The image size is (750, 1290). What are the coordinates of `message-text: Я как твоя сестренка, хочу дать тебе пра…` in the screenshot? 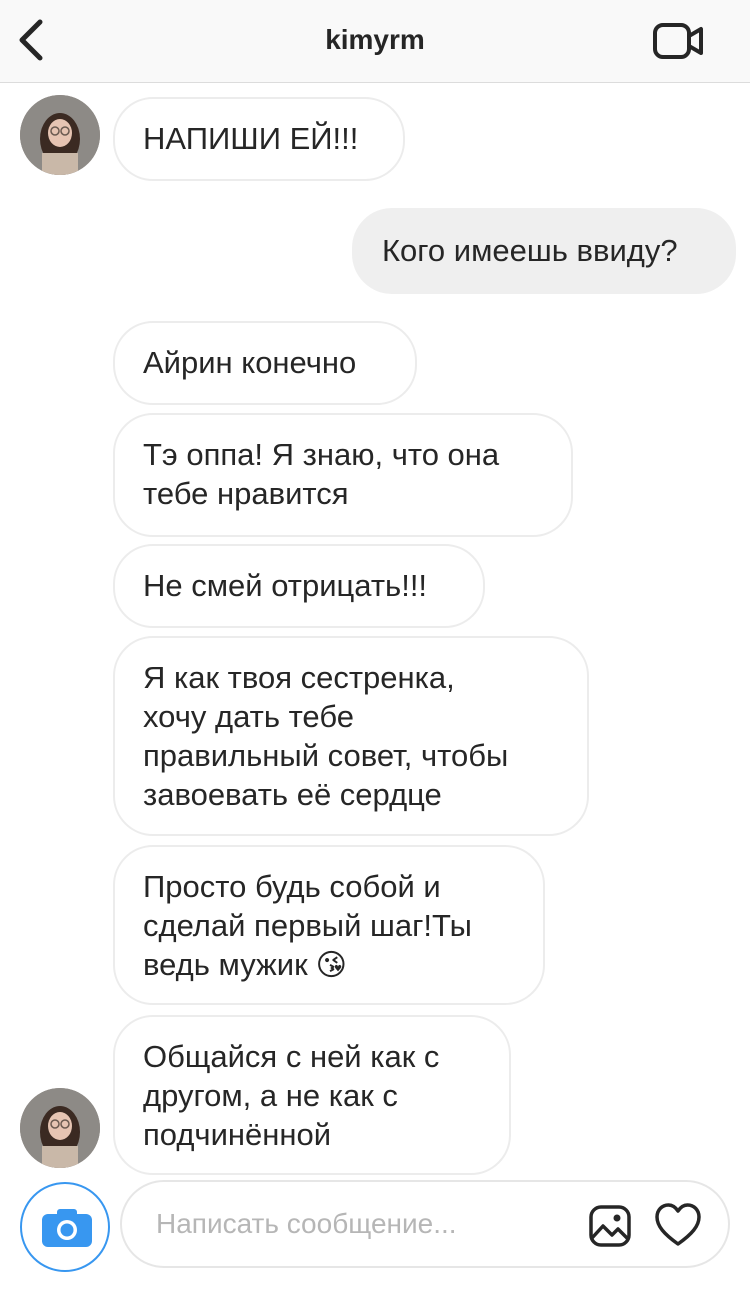 It's located at (326, 736).